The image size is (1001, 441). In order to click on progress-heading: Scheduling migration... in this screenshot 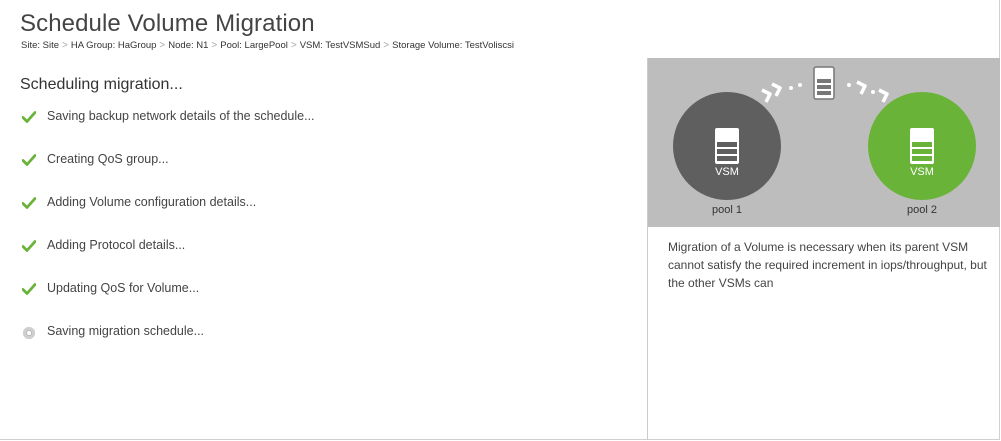, I will do `click(101, 84)`.